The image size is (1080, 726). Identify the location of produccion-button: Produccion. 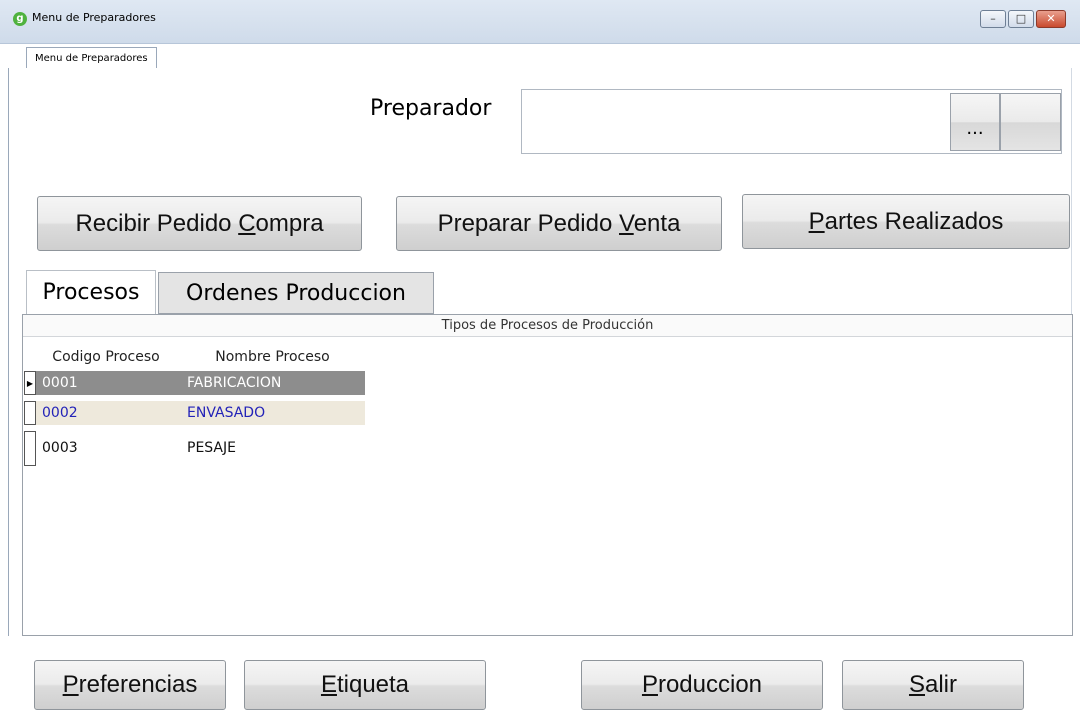
(702, 685).